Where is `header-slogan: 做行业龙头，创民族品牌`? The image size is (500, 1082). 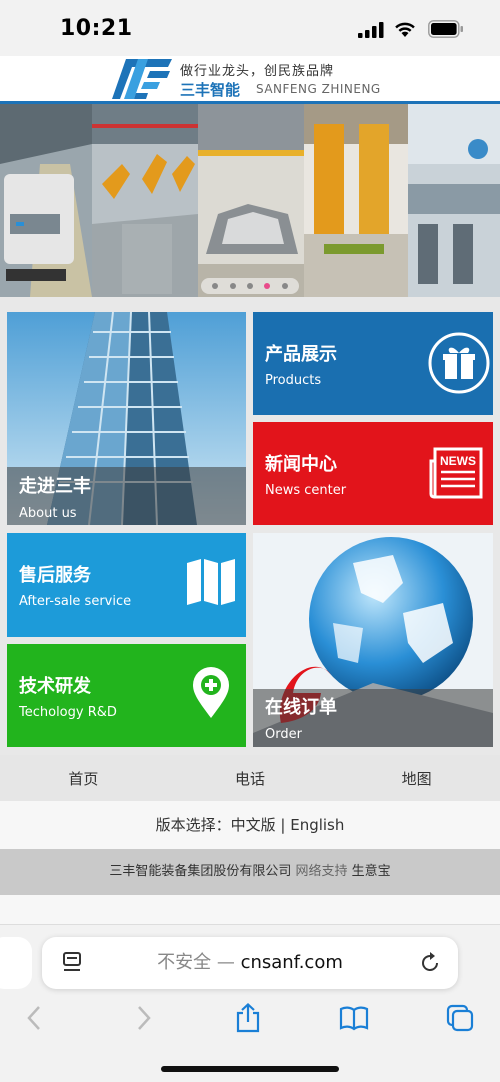
header-slogan: 做行业龙头，创民族品牌 is located at coordinates (257, 71).